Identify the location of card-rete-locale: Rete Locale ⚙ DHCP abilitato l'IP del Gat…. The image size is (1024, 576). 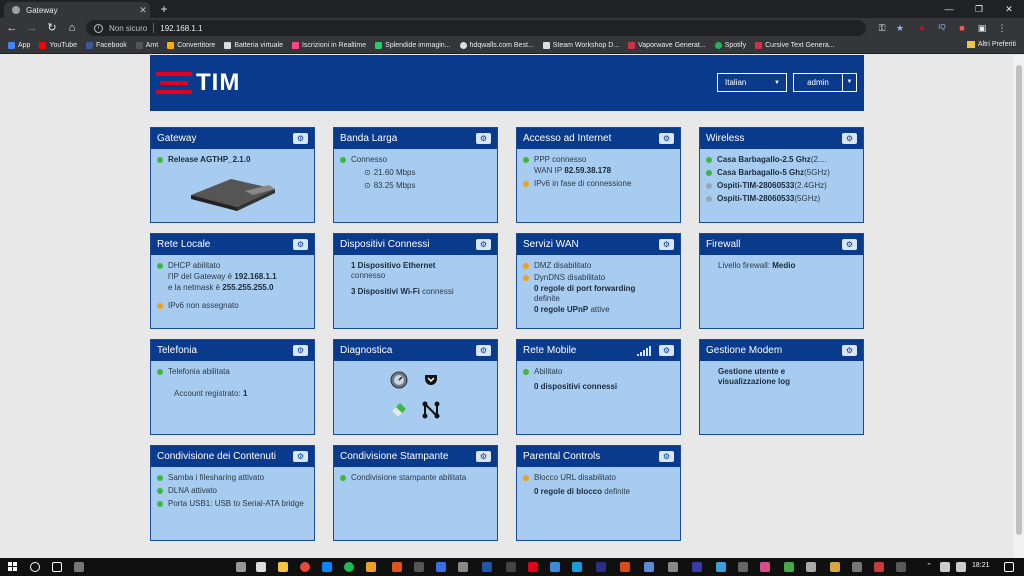
(232, 281).